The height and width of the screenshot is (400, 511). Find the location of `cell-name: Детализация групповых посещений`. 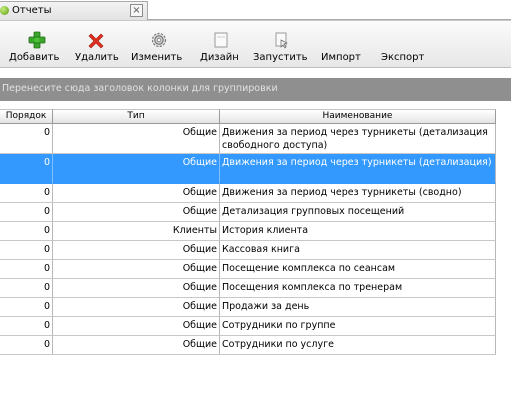

cell-name: Детализация групповых посещений is located at coordinates (358, 212).